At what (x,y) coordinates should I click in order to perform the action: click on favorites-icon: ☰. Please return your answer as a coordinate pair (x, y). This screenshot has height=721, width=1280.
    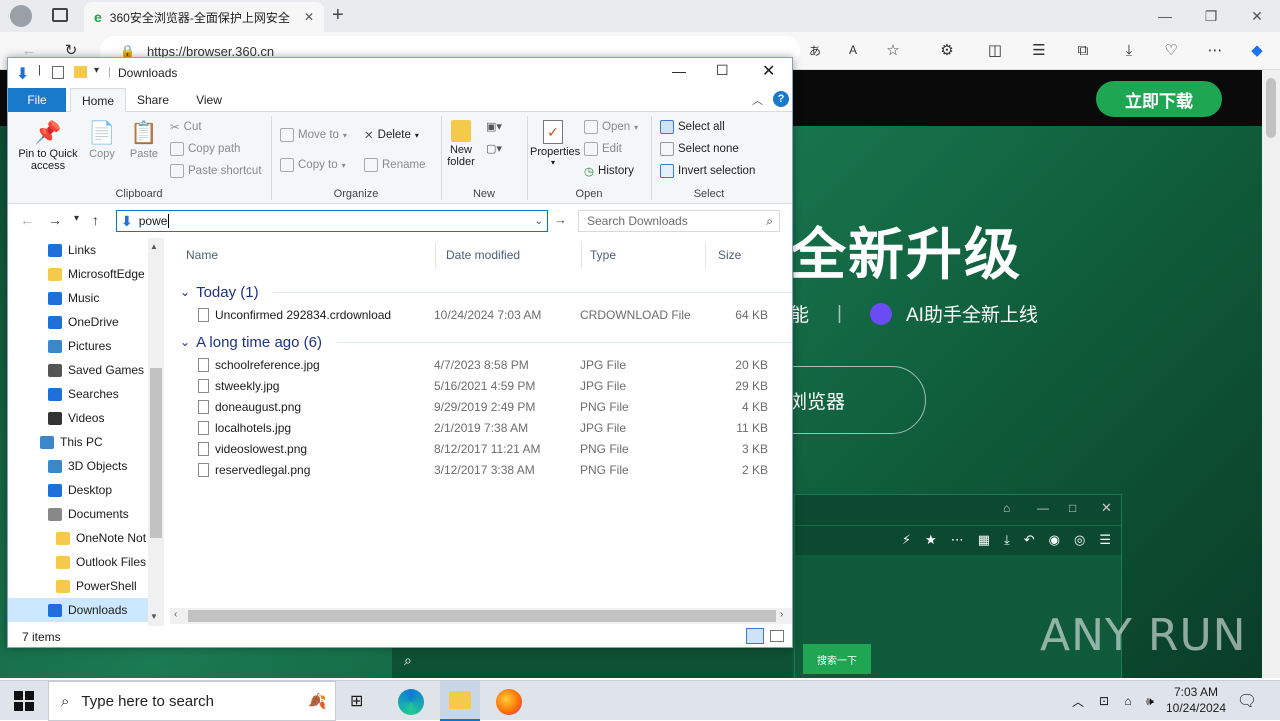
    Looking at the image, I should click on (1039, 50).